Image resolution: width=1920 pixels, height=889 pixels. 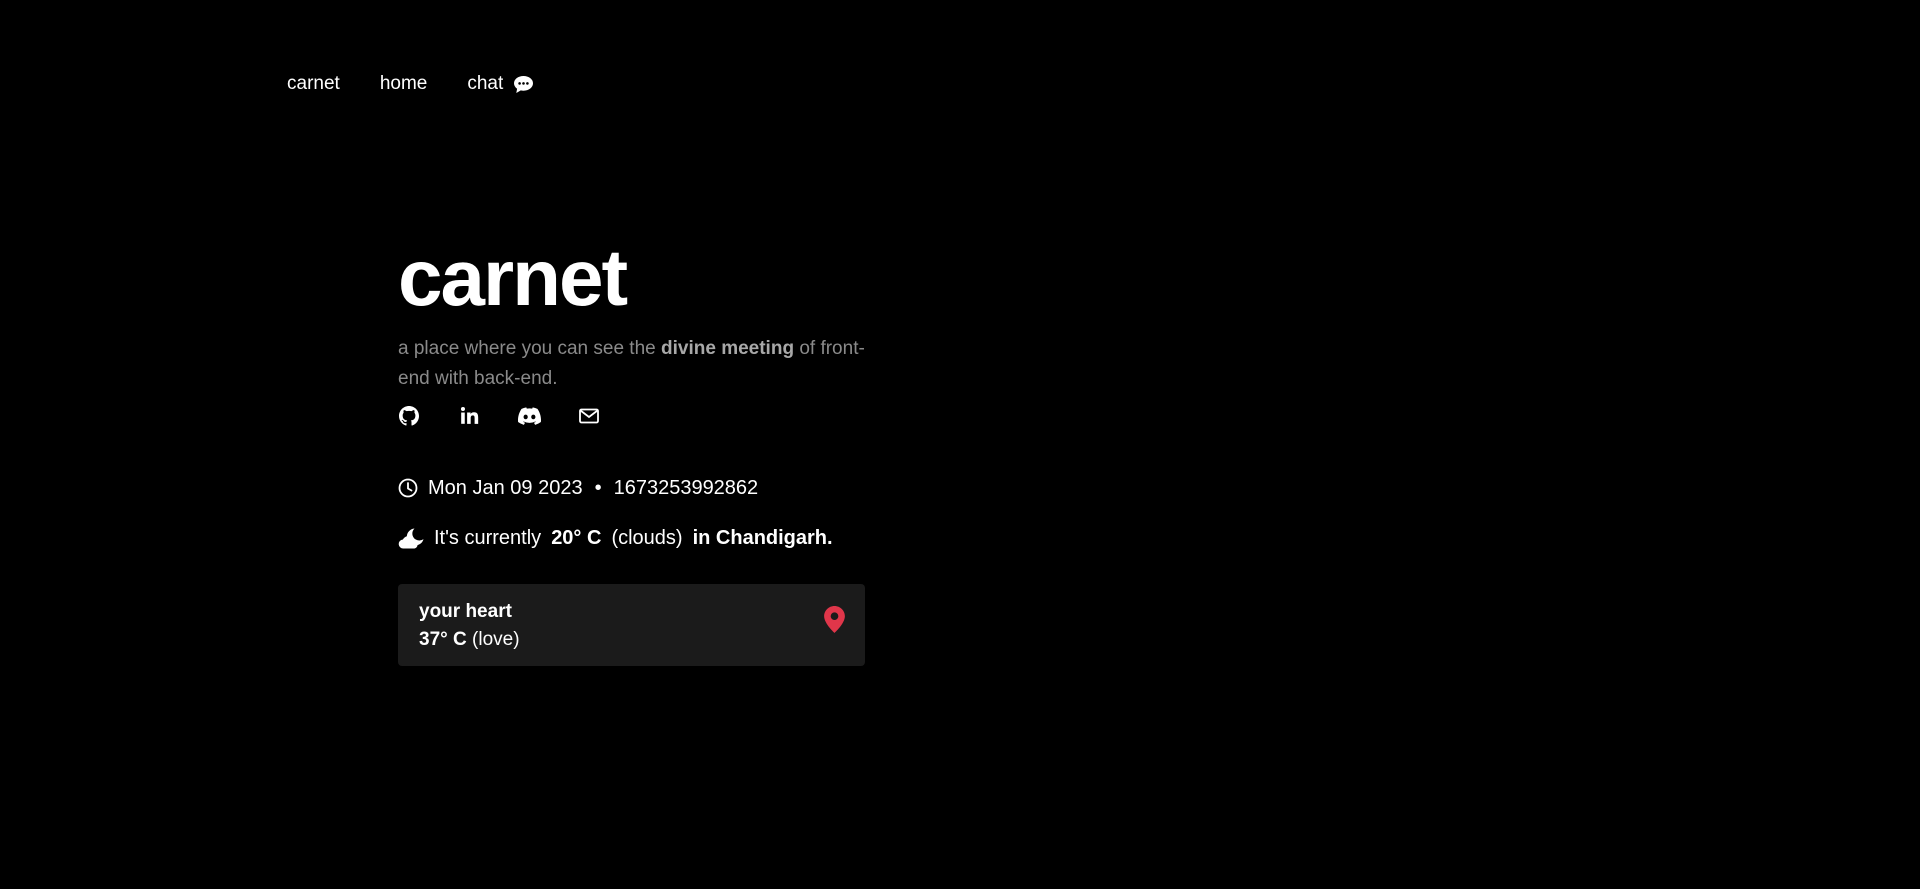 I want to click on top-nav: carnet home chat, so click(x=410, y=84).